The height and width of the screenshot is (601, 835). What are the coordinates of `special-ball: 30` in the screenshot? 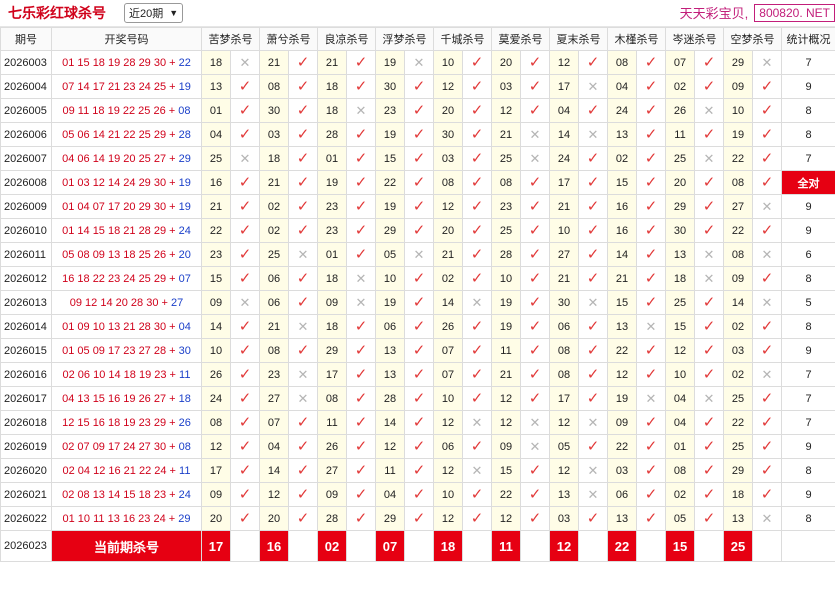 It's located at (184, 350).